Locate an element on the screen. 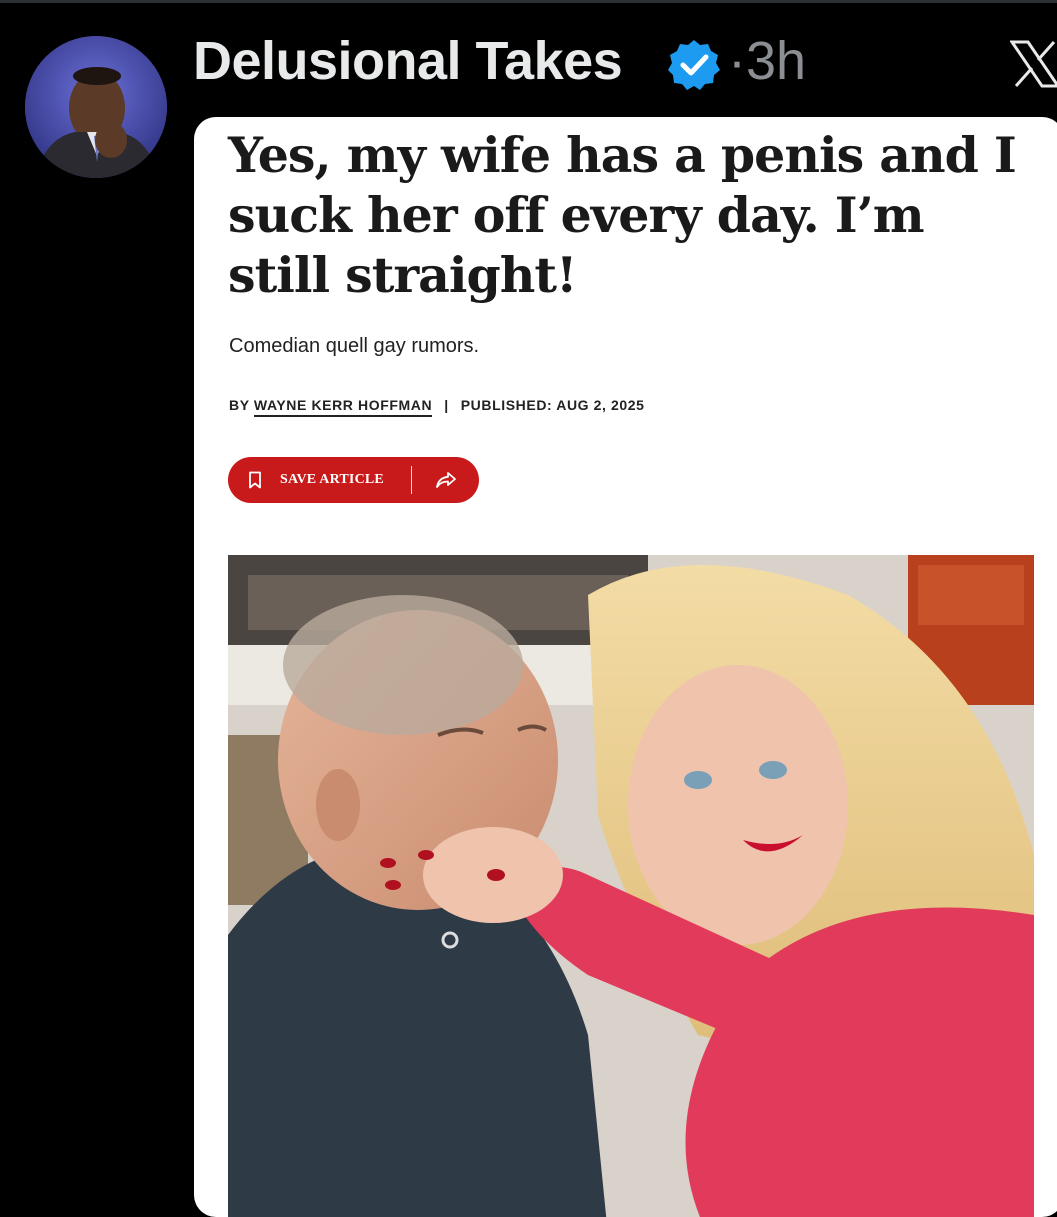 This screenshot has height=1217, width=1057. post-time: ·3h is located at coordinates (767, 61).